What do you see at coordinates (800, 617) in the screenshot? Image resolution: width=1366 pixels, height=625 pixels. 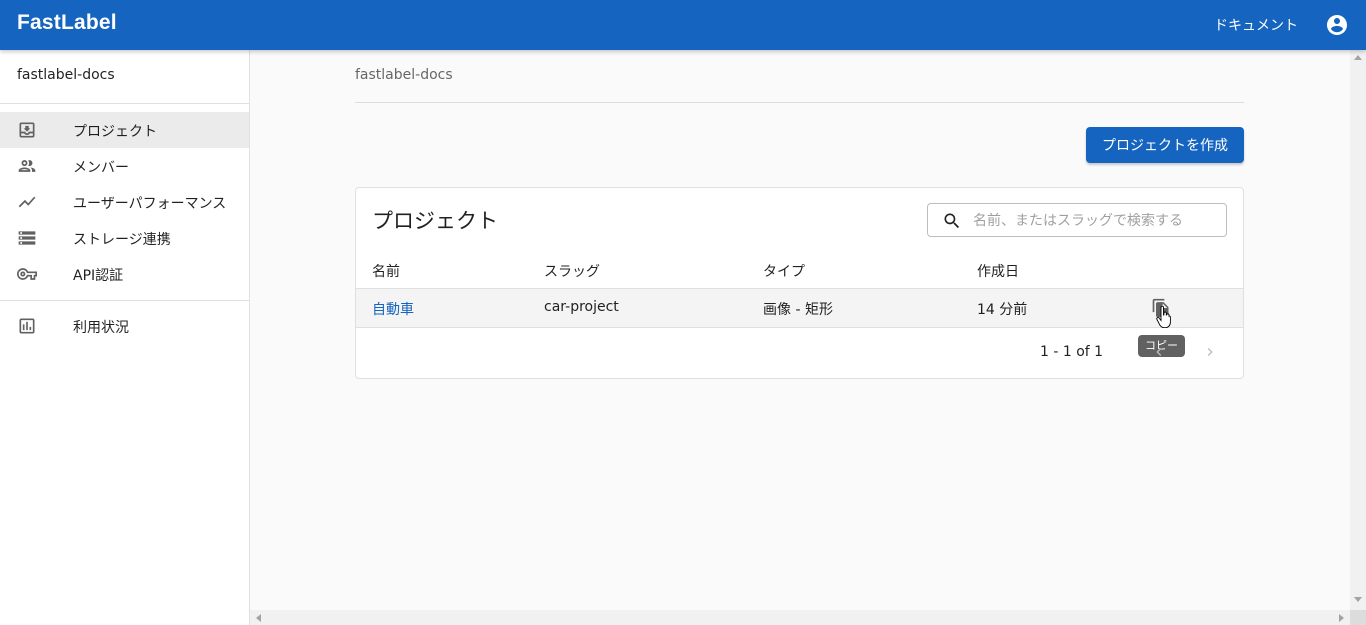 I see `horizontal-scrollbar` at bounding box center [800, 617].